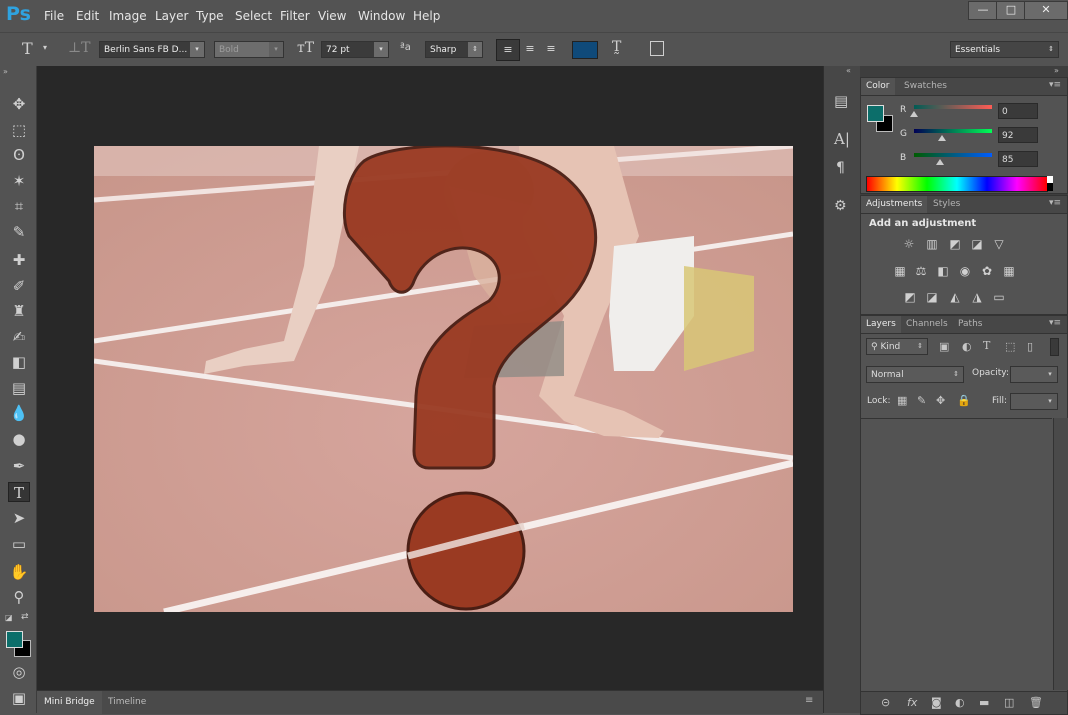 The image size is (1068, 715). What do you see at coordinates (1036, 702) in the screenshot?
I see `delete-layer-icon: 🗑` at bounding box center [1036, 702].